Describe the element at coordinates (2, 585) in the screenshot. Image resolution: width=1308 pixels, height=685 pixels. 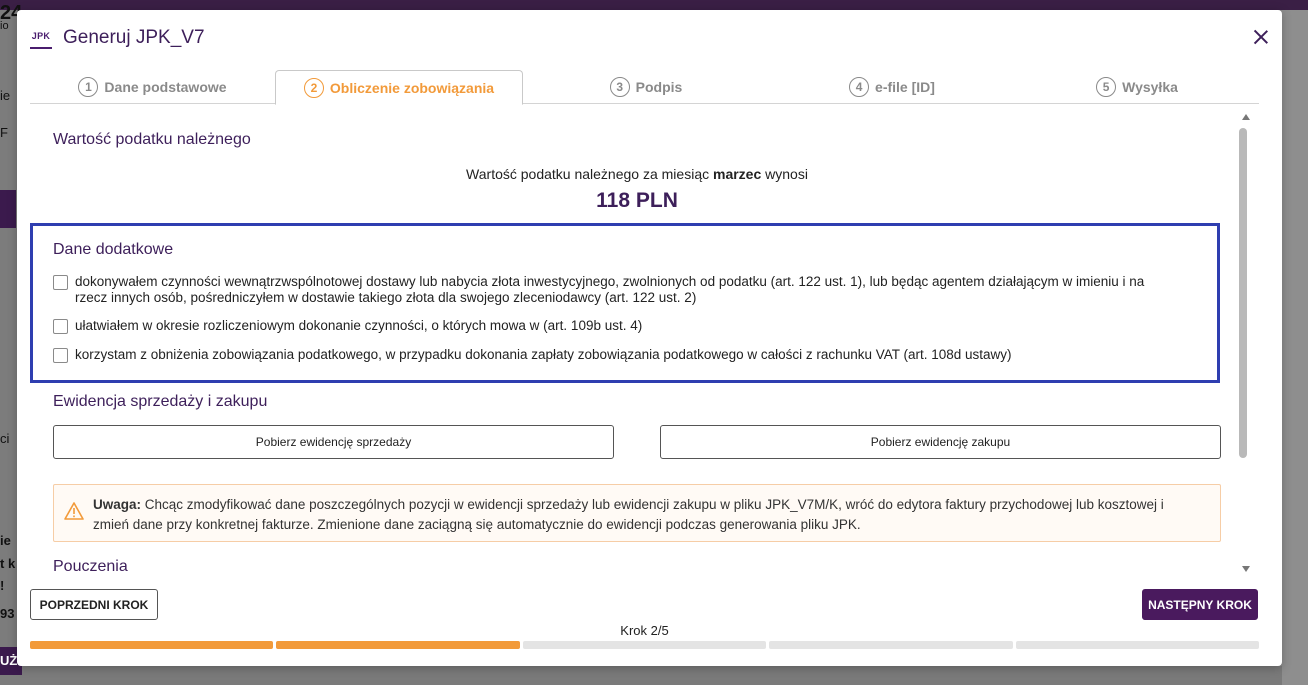
I see `bg-fragment: !` at that location.